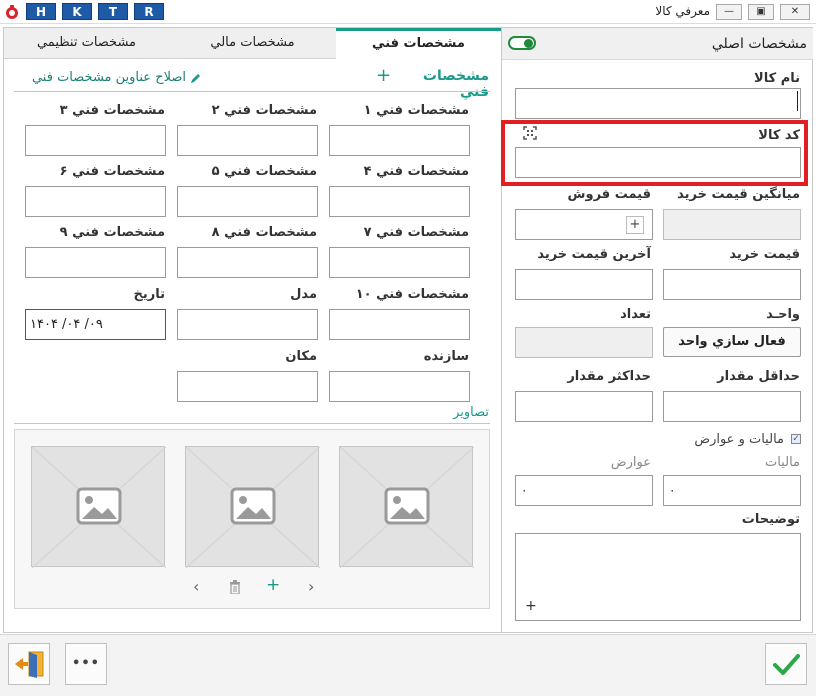 The height and width of the screenshot is (696, 816). I want to click on product-name-input, so click(658, 103).